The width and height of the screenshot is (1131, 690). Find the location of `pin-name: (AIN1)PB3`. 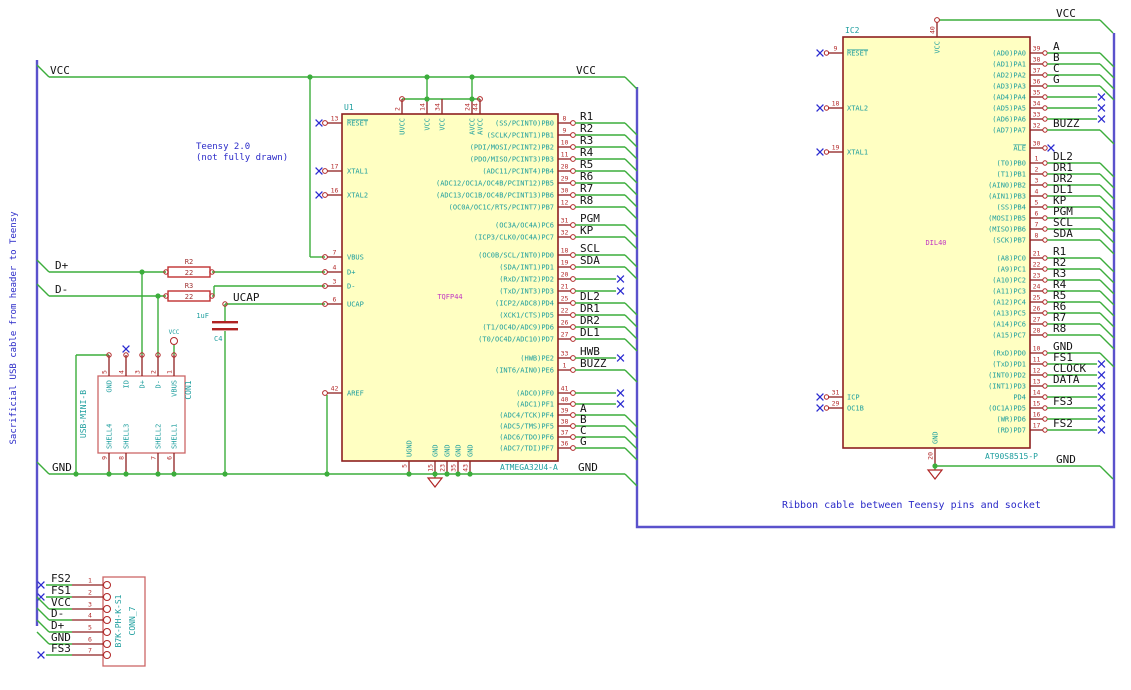

pin-name: (AIN1)PB3 is located at coordinates (1007, 197).